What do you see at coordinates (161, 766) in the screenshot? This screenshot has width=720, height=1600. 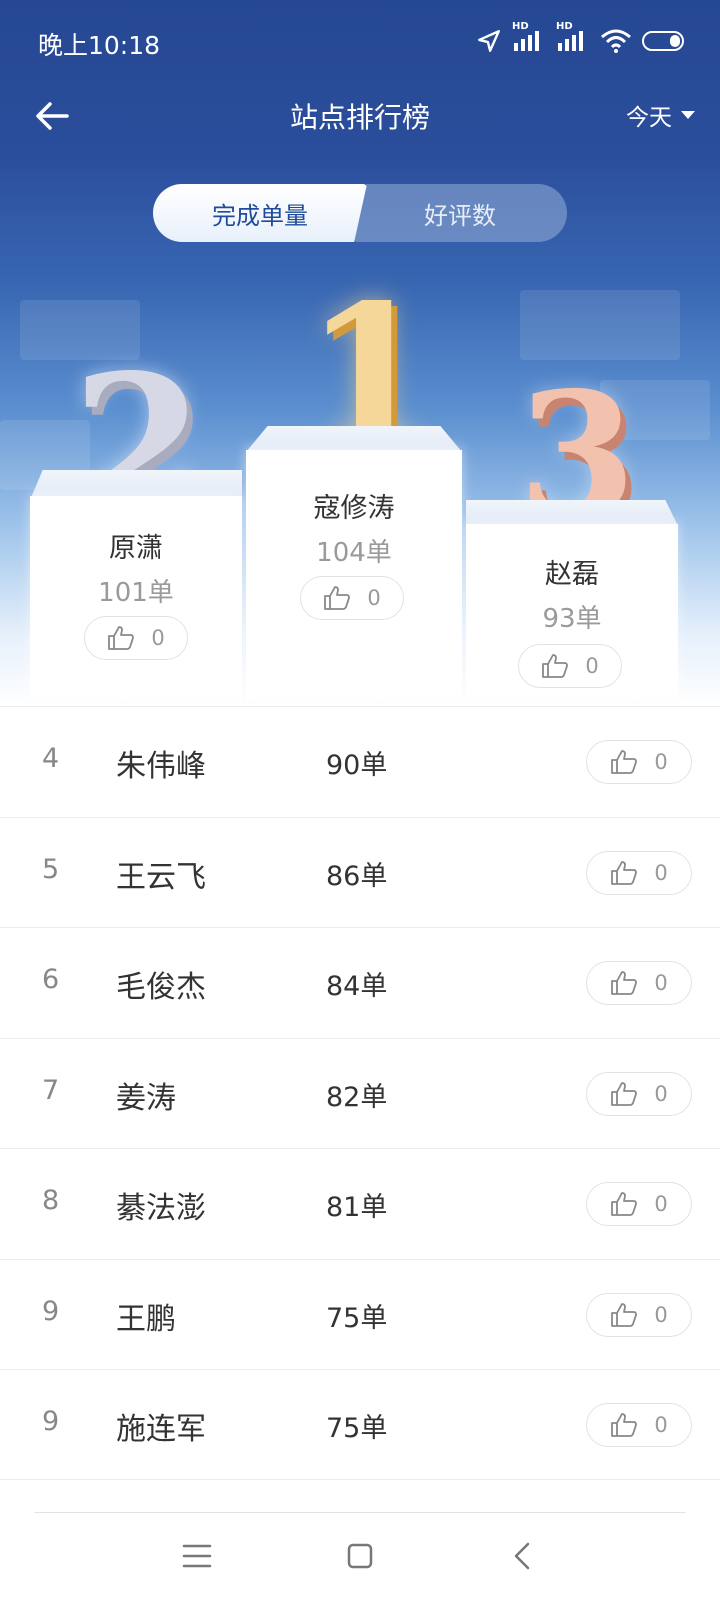 I see `row-name: 朱伟峰` at bounding box center [161, 766].